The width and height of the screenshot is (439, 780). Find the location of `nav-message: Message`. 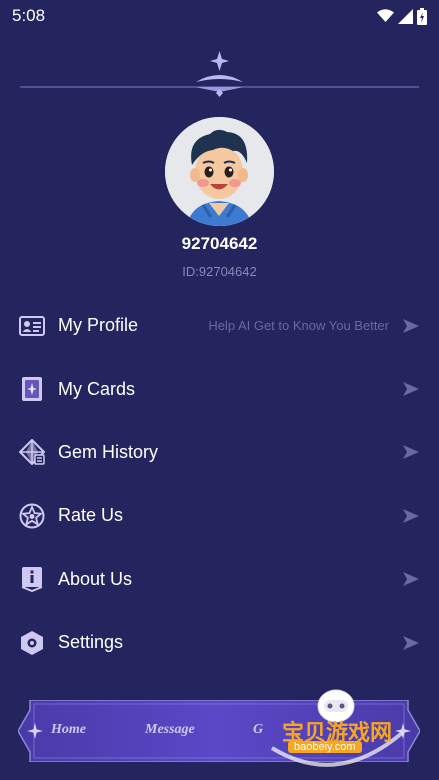

nav-message: Message is located at coordinates (170, 730).